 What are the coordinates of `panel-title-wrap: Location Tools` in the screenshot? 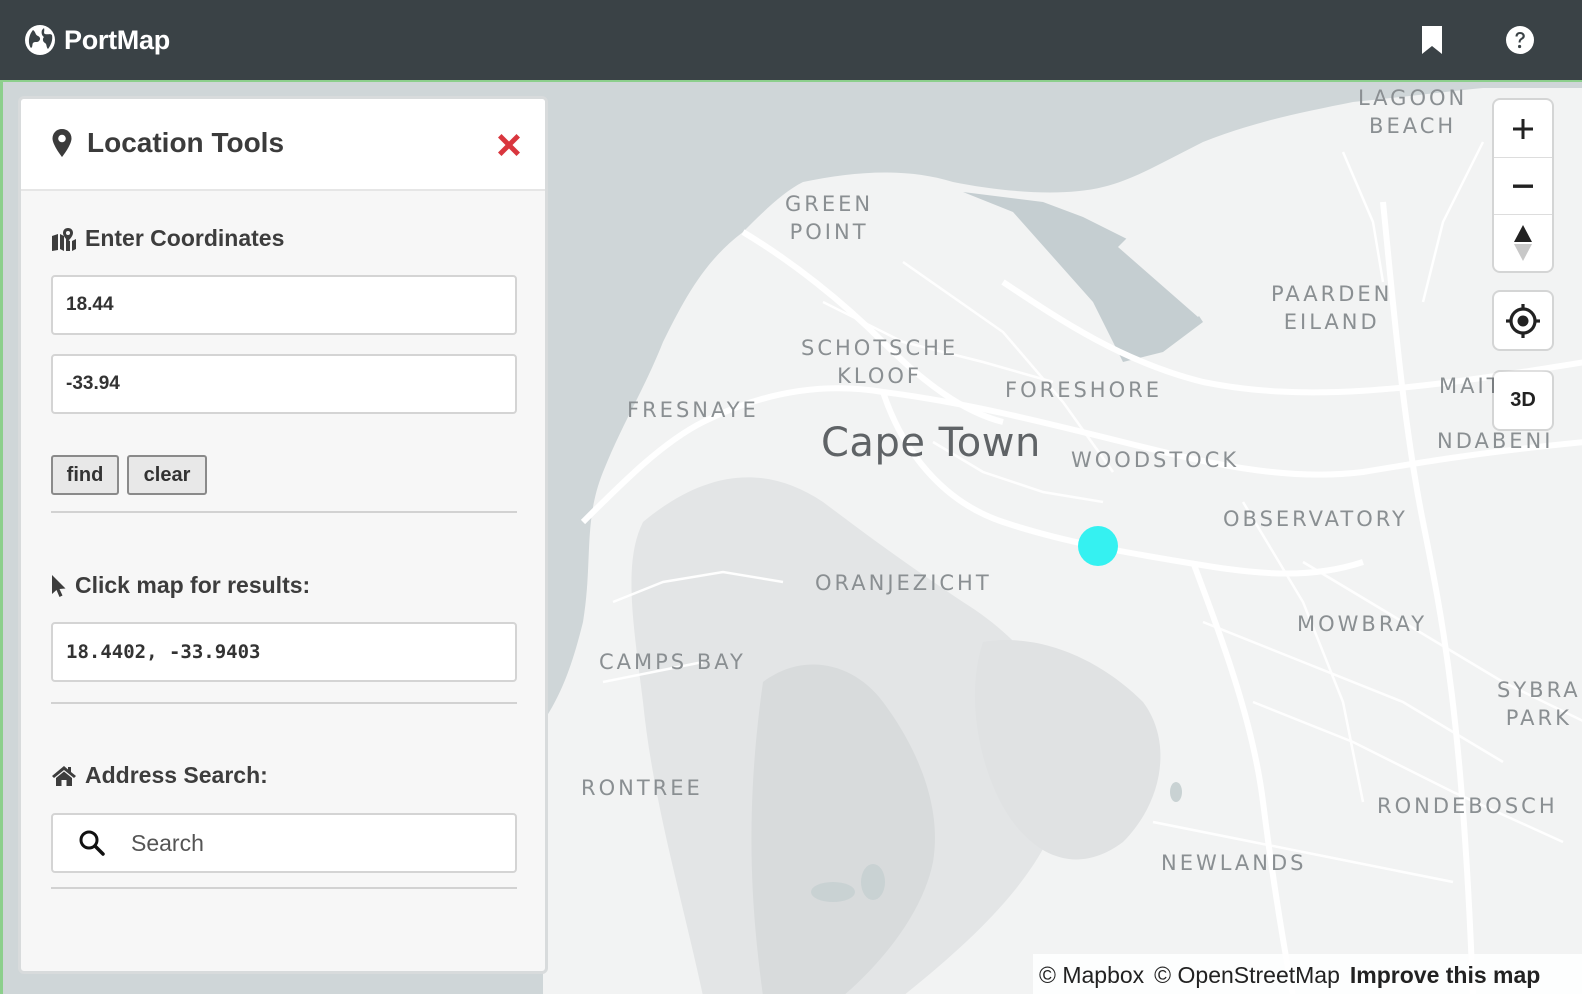 It's located at (167, 143).